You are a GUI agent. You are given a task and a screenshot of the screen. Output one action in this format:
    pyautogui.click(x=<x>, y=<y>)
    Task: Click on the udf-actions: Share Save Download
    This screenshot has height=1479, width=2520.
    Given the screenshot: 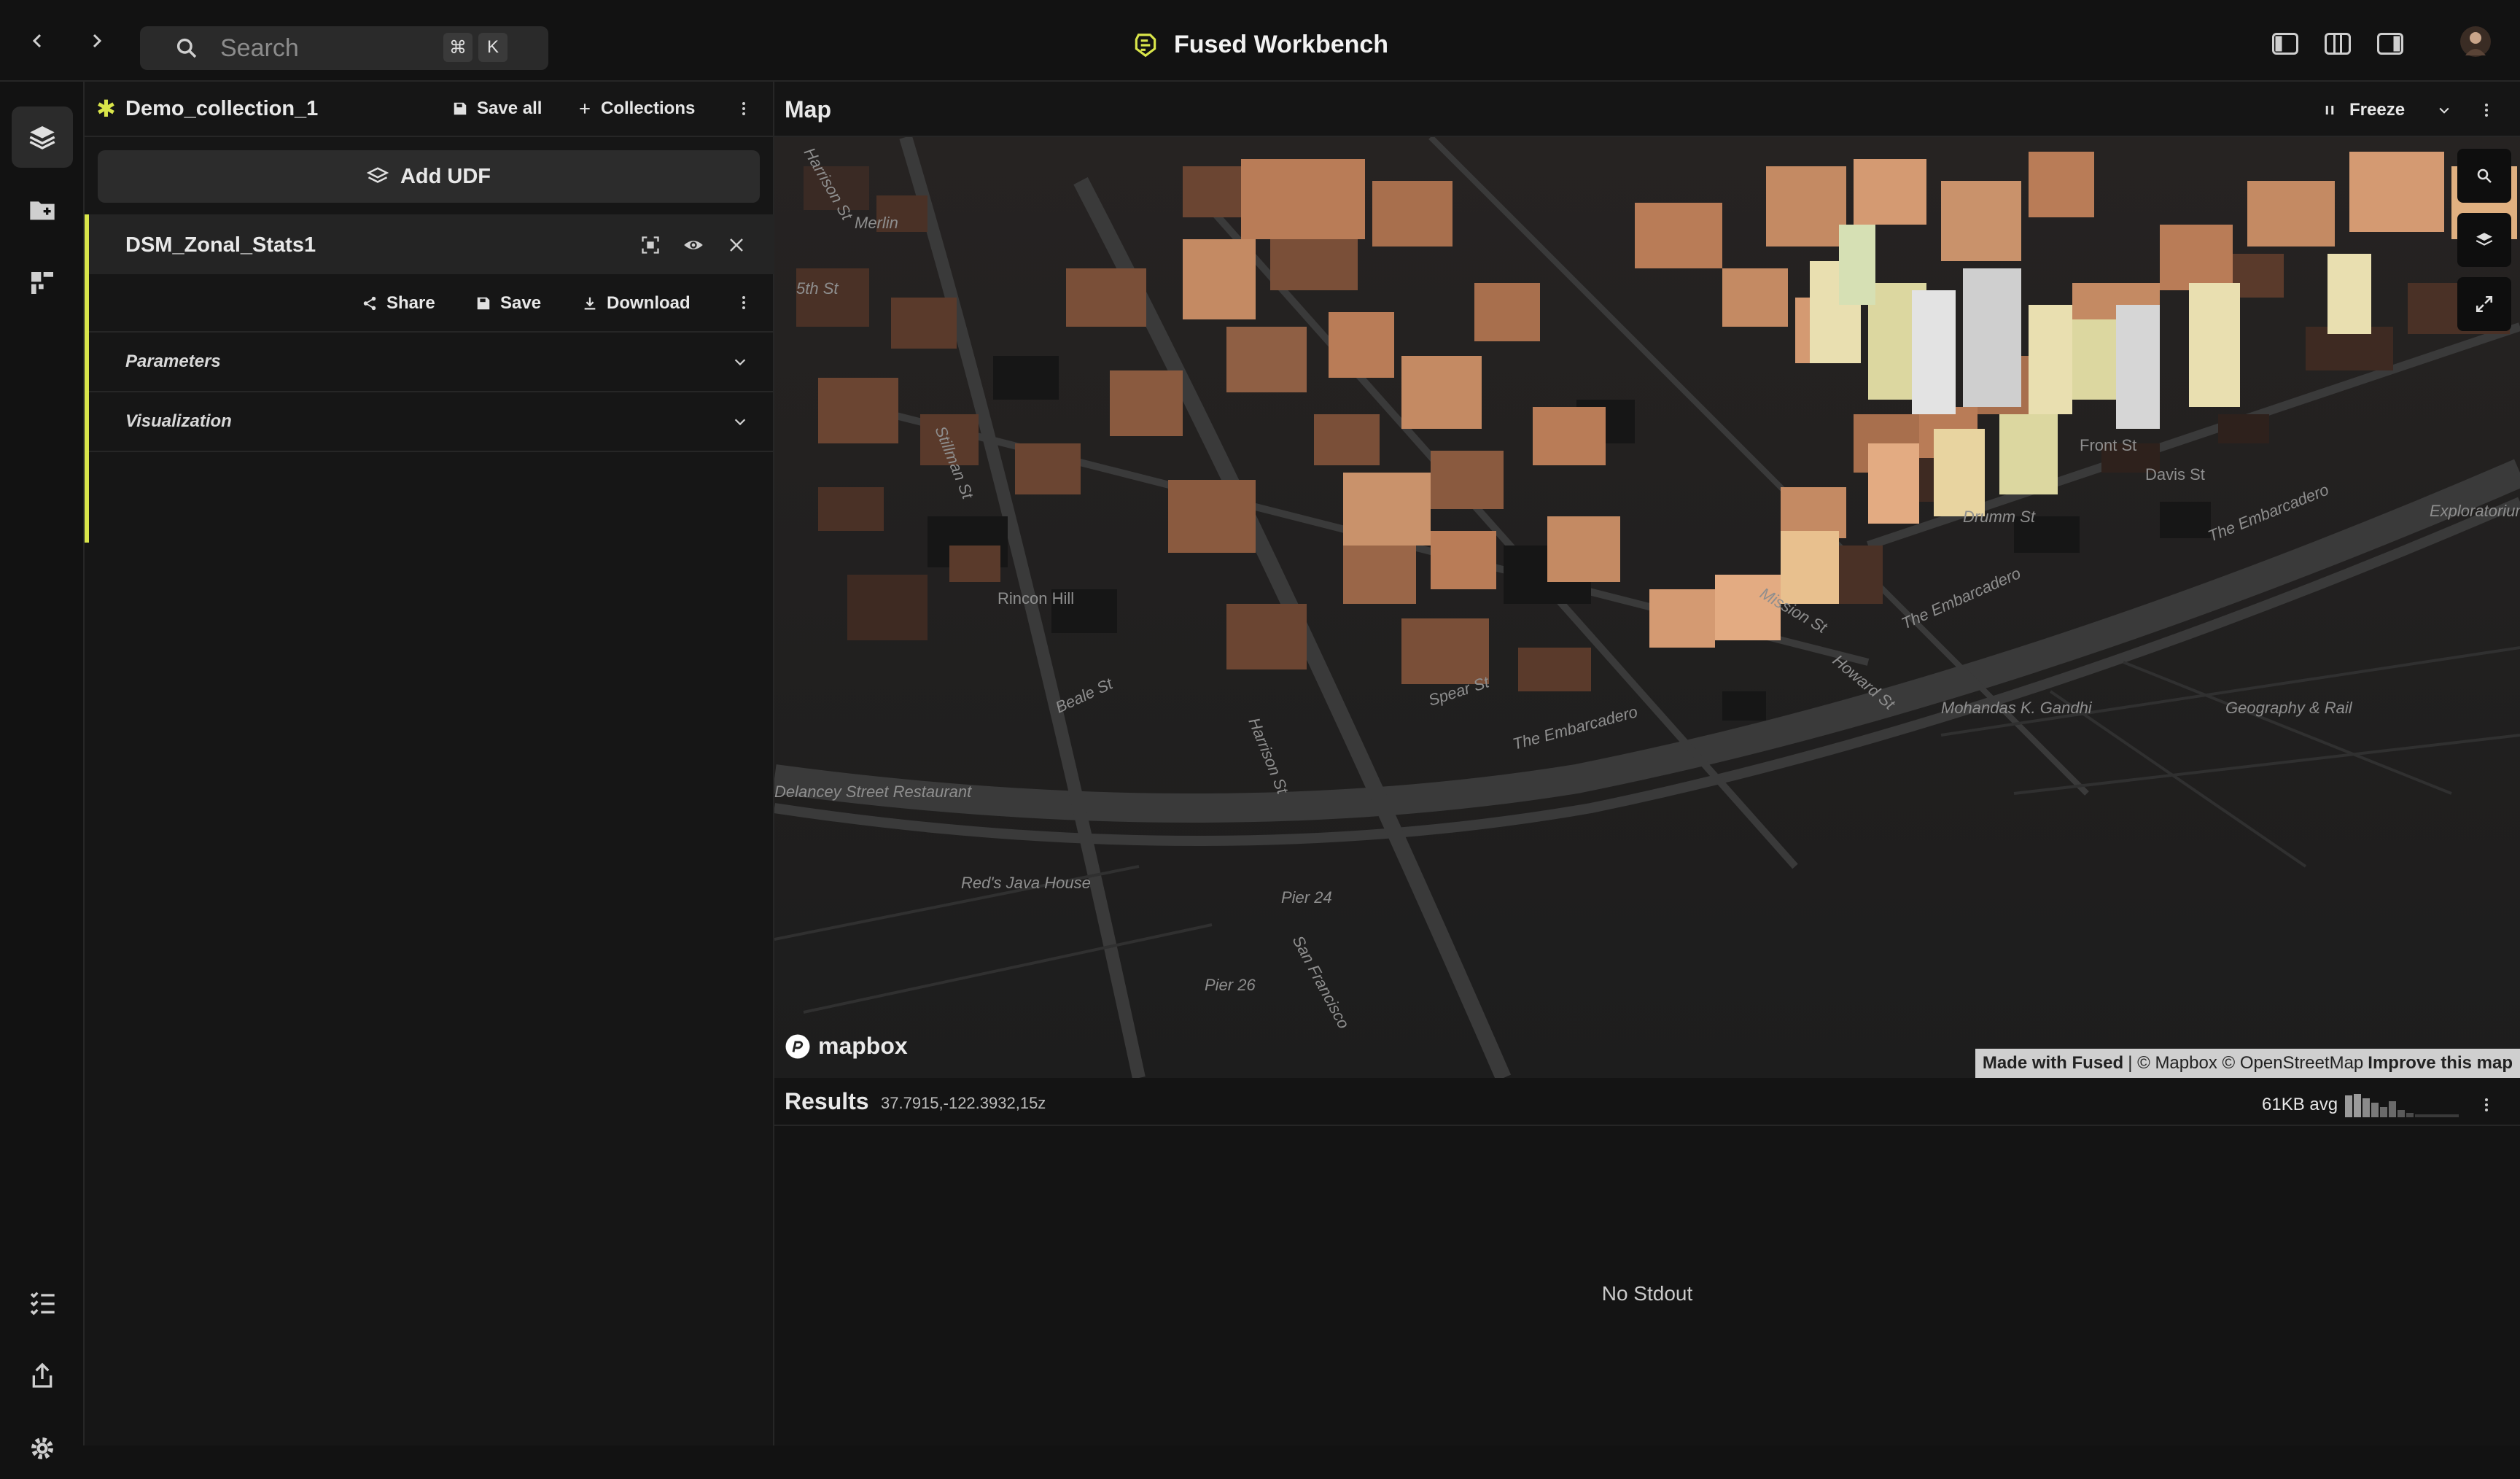 What is the action you would take?
    pyautogui.click(x=431, y=303)
    